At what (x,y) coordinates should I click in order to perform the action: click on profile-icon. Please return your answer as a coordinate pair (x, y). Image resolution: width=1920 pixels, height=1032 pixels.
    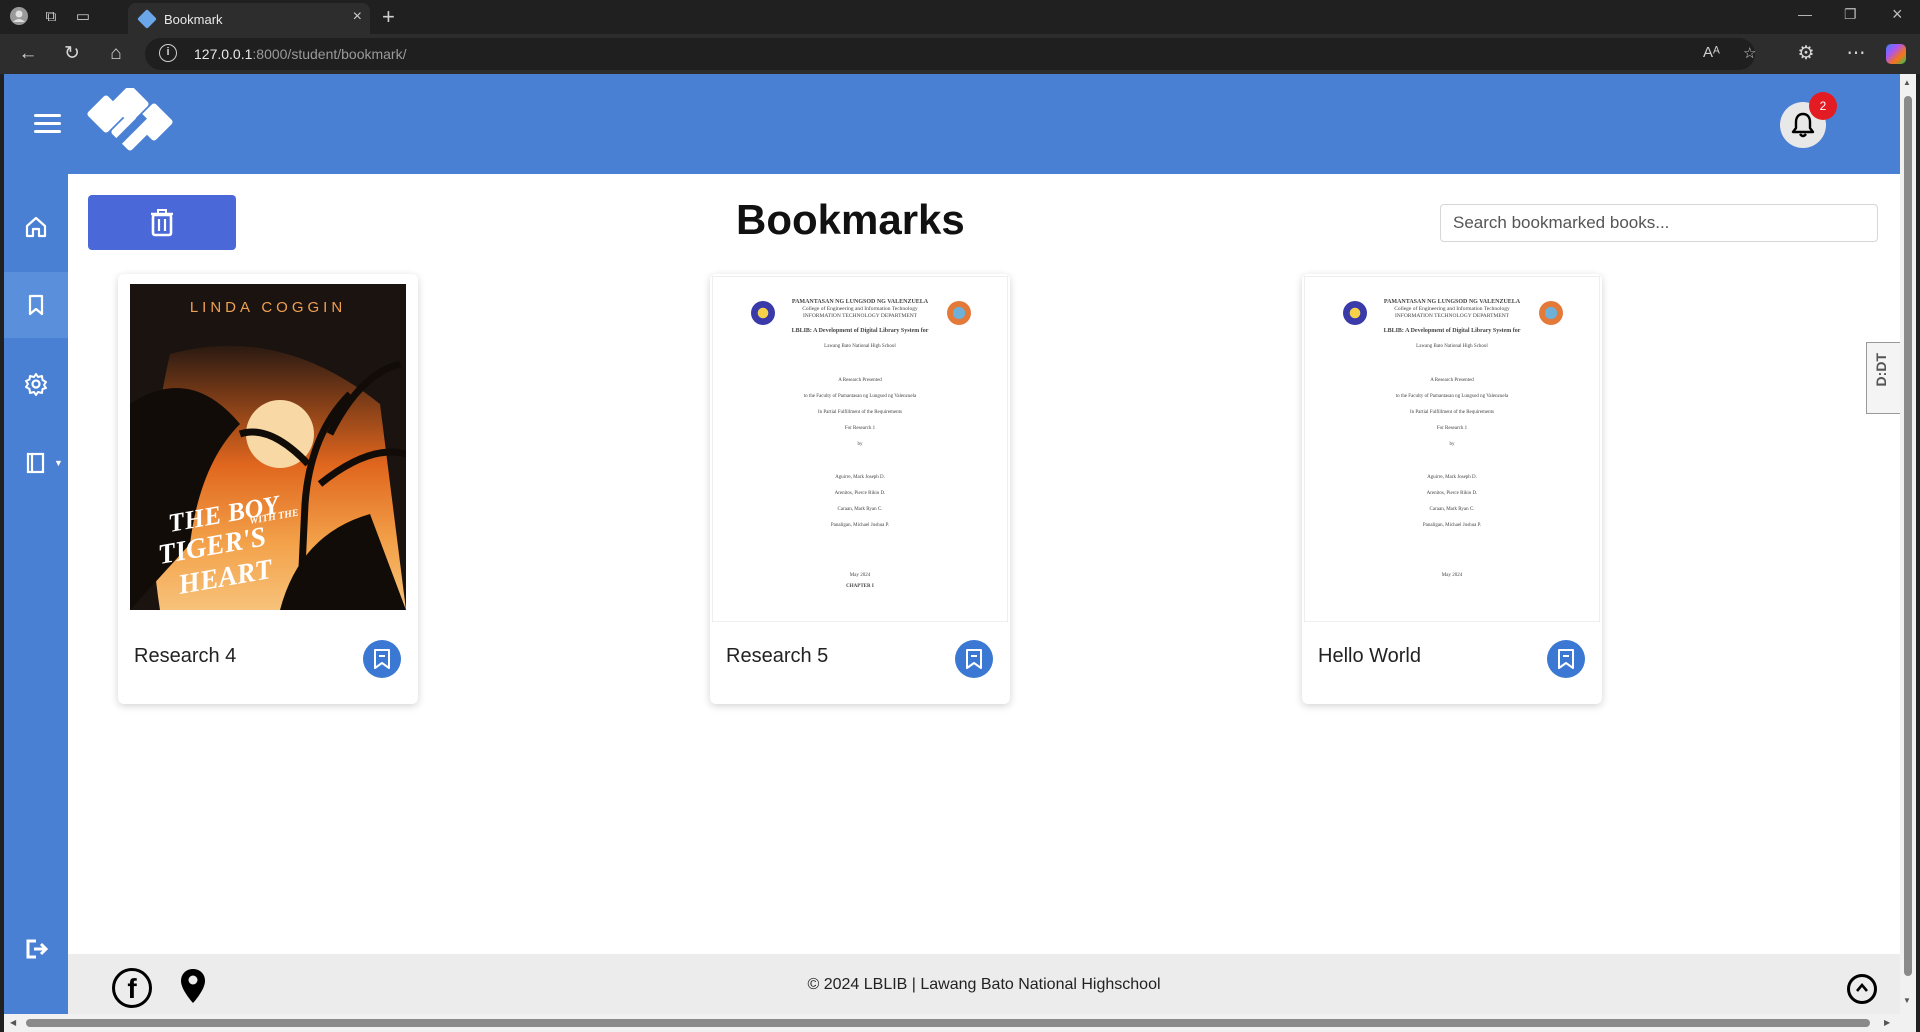
    Looking at the image, I should click on (19, 17).